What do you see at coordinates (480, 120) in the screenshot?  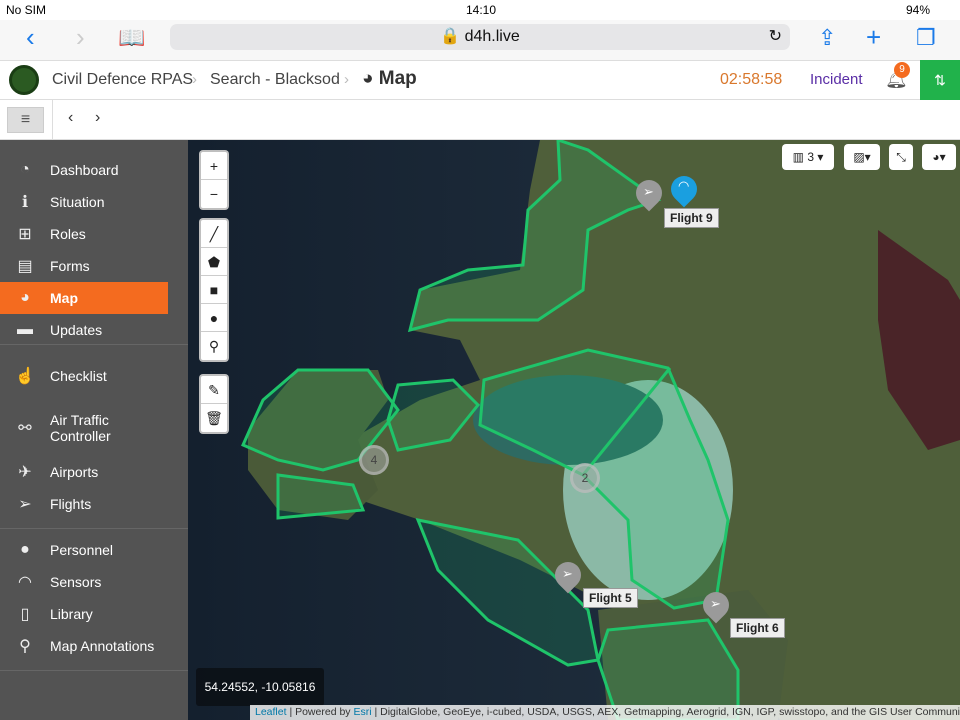 I see `toolbar: ≡ ‹ ›` at bounding box center [480, 120].